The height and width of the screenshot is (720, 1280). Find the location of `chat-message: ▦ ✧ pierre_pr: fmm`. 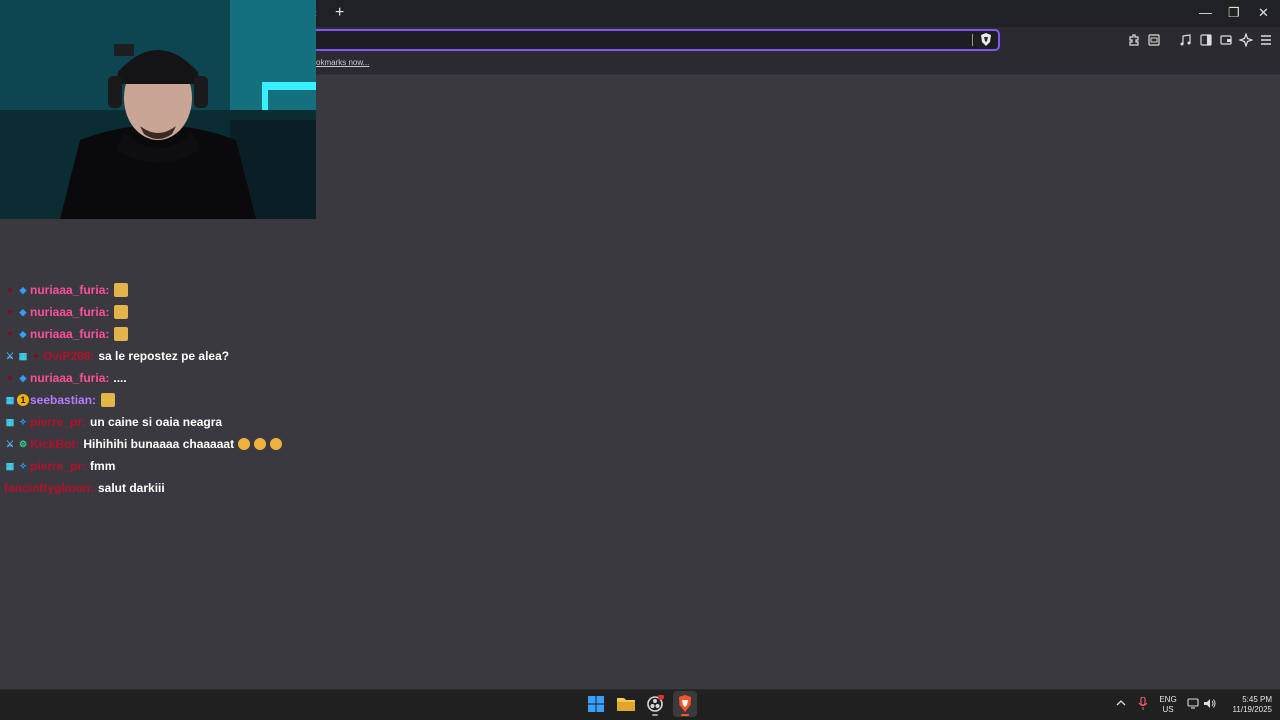

chat-message: ▦ ✧ pierre_pr: fmm is located at coordinates (143, 466).